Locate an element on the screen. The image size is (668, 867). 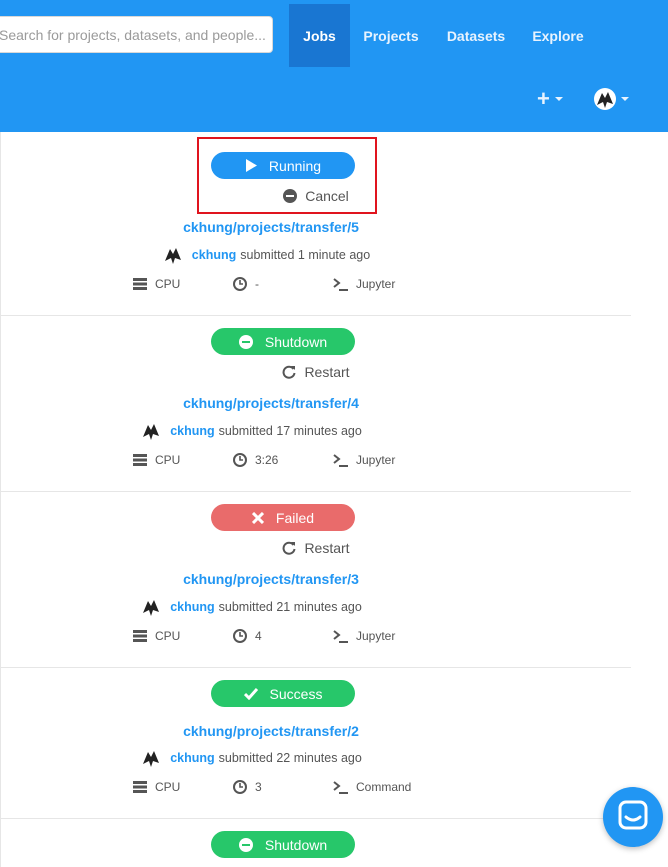
job-submission: ckhung submitted 17 minutes ago is located at coordinates (268, 431).